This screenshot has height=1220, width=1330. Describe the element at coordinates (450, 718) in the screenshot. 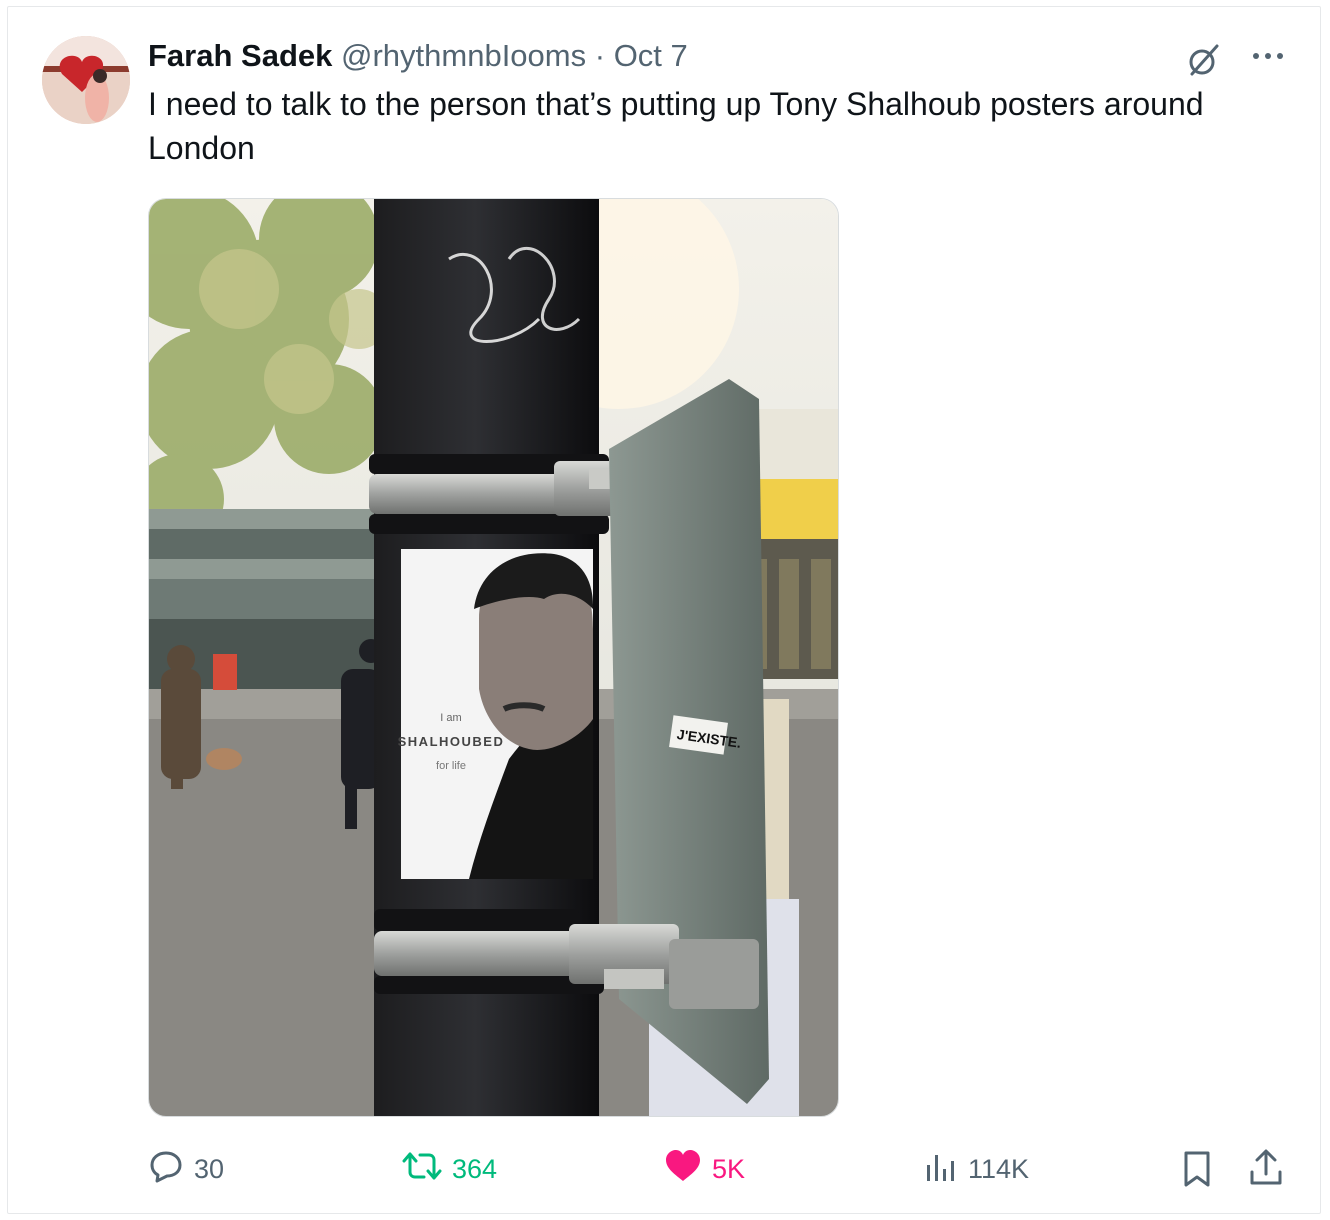

I see `poster-line-1: I am` at that location.